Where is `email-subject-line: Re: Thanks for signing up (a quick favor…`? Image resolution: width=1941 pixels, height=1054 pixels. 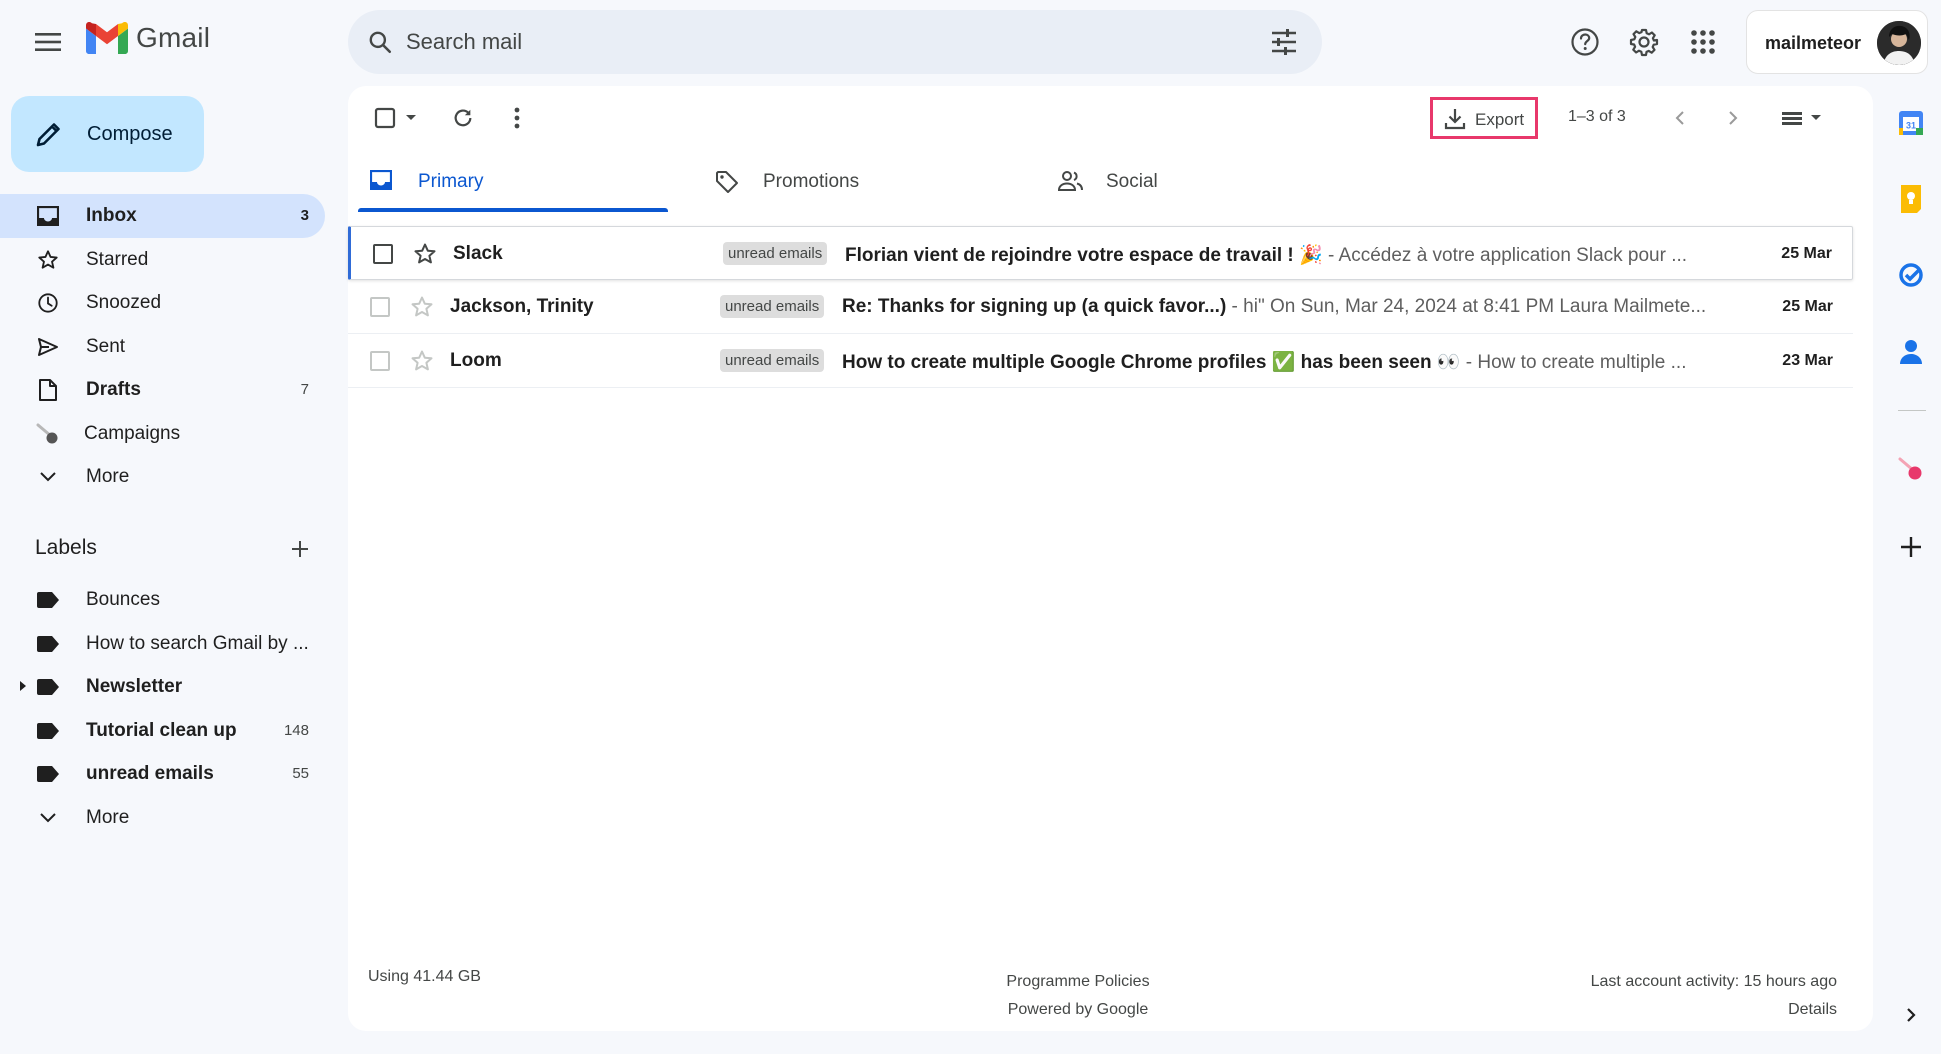
email-subject-line: Re: Thanks for signing up (a quick favor… is located at coordinates (1275, 307).